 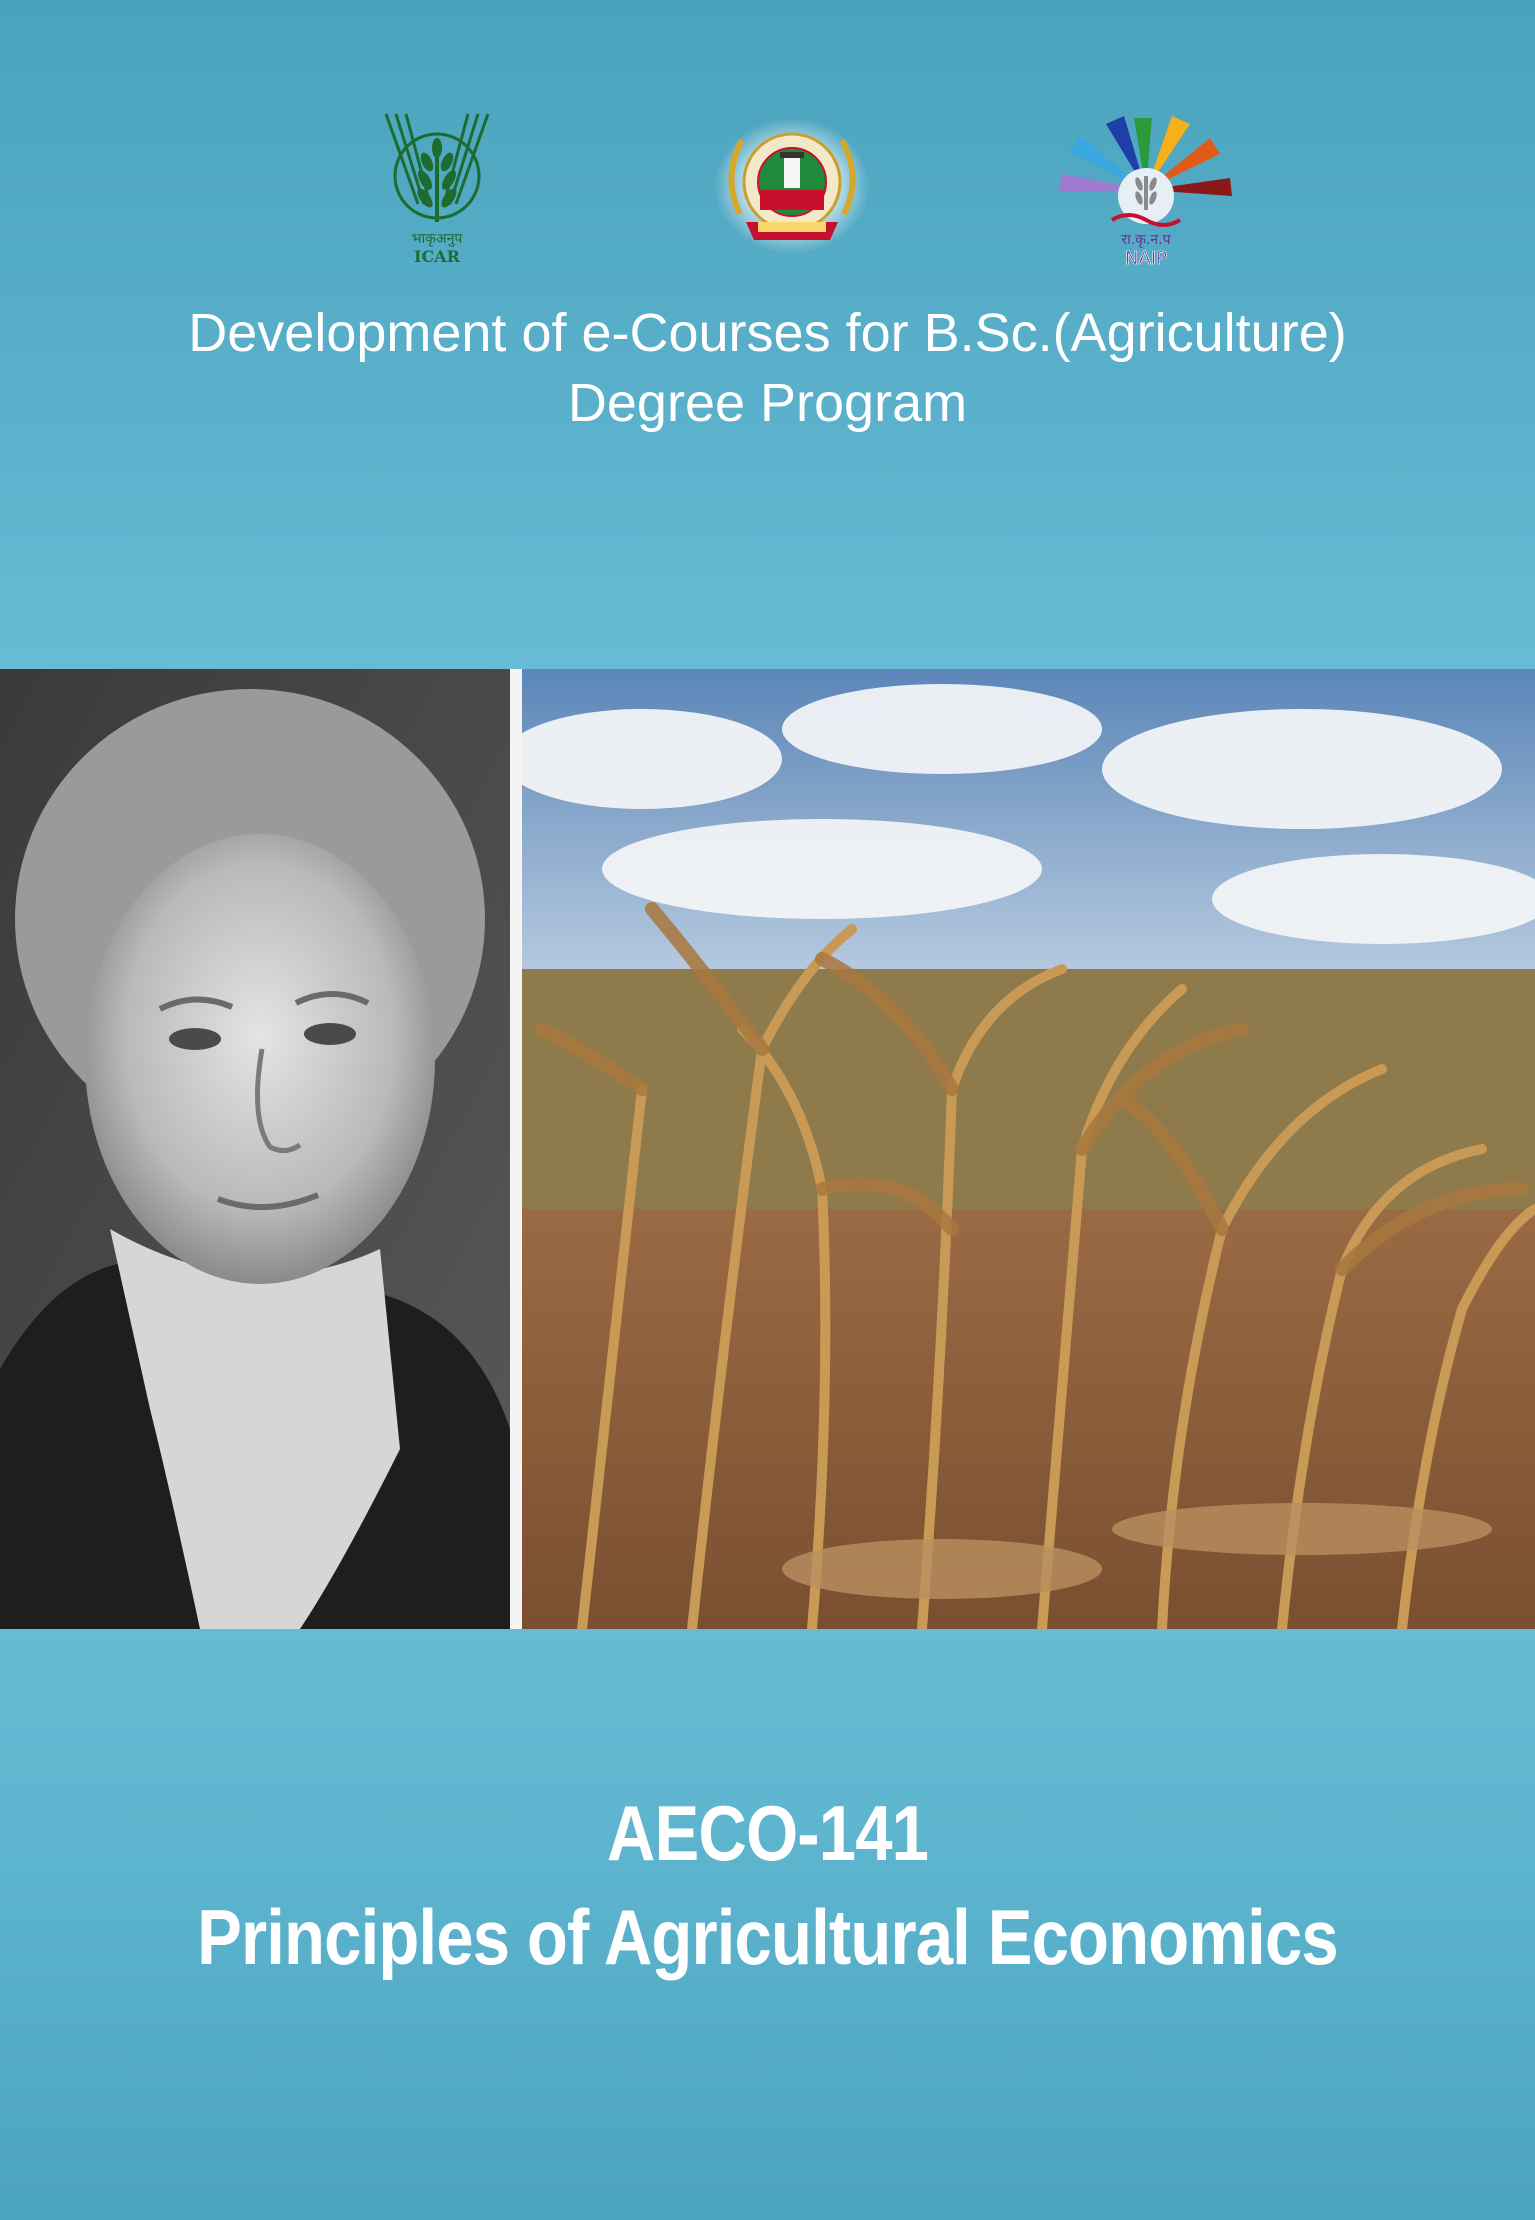 What do you see at coordinates (767, 403) in the screenshot?
I see `series-title-line-2: Degree Program` at bounding box center [767, 403].